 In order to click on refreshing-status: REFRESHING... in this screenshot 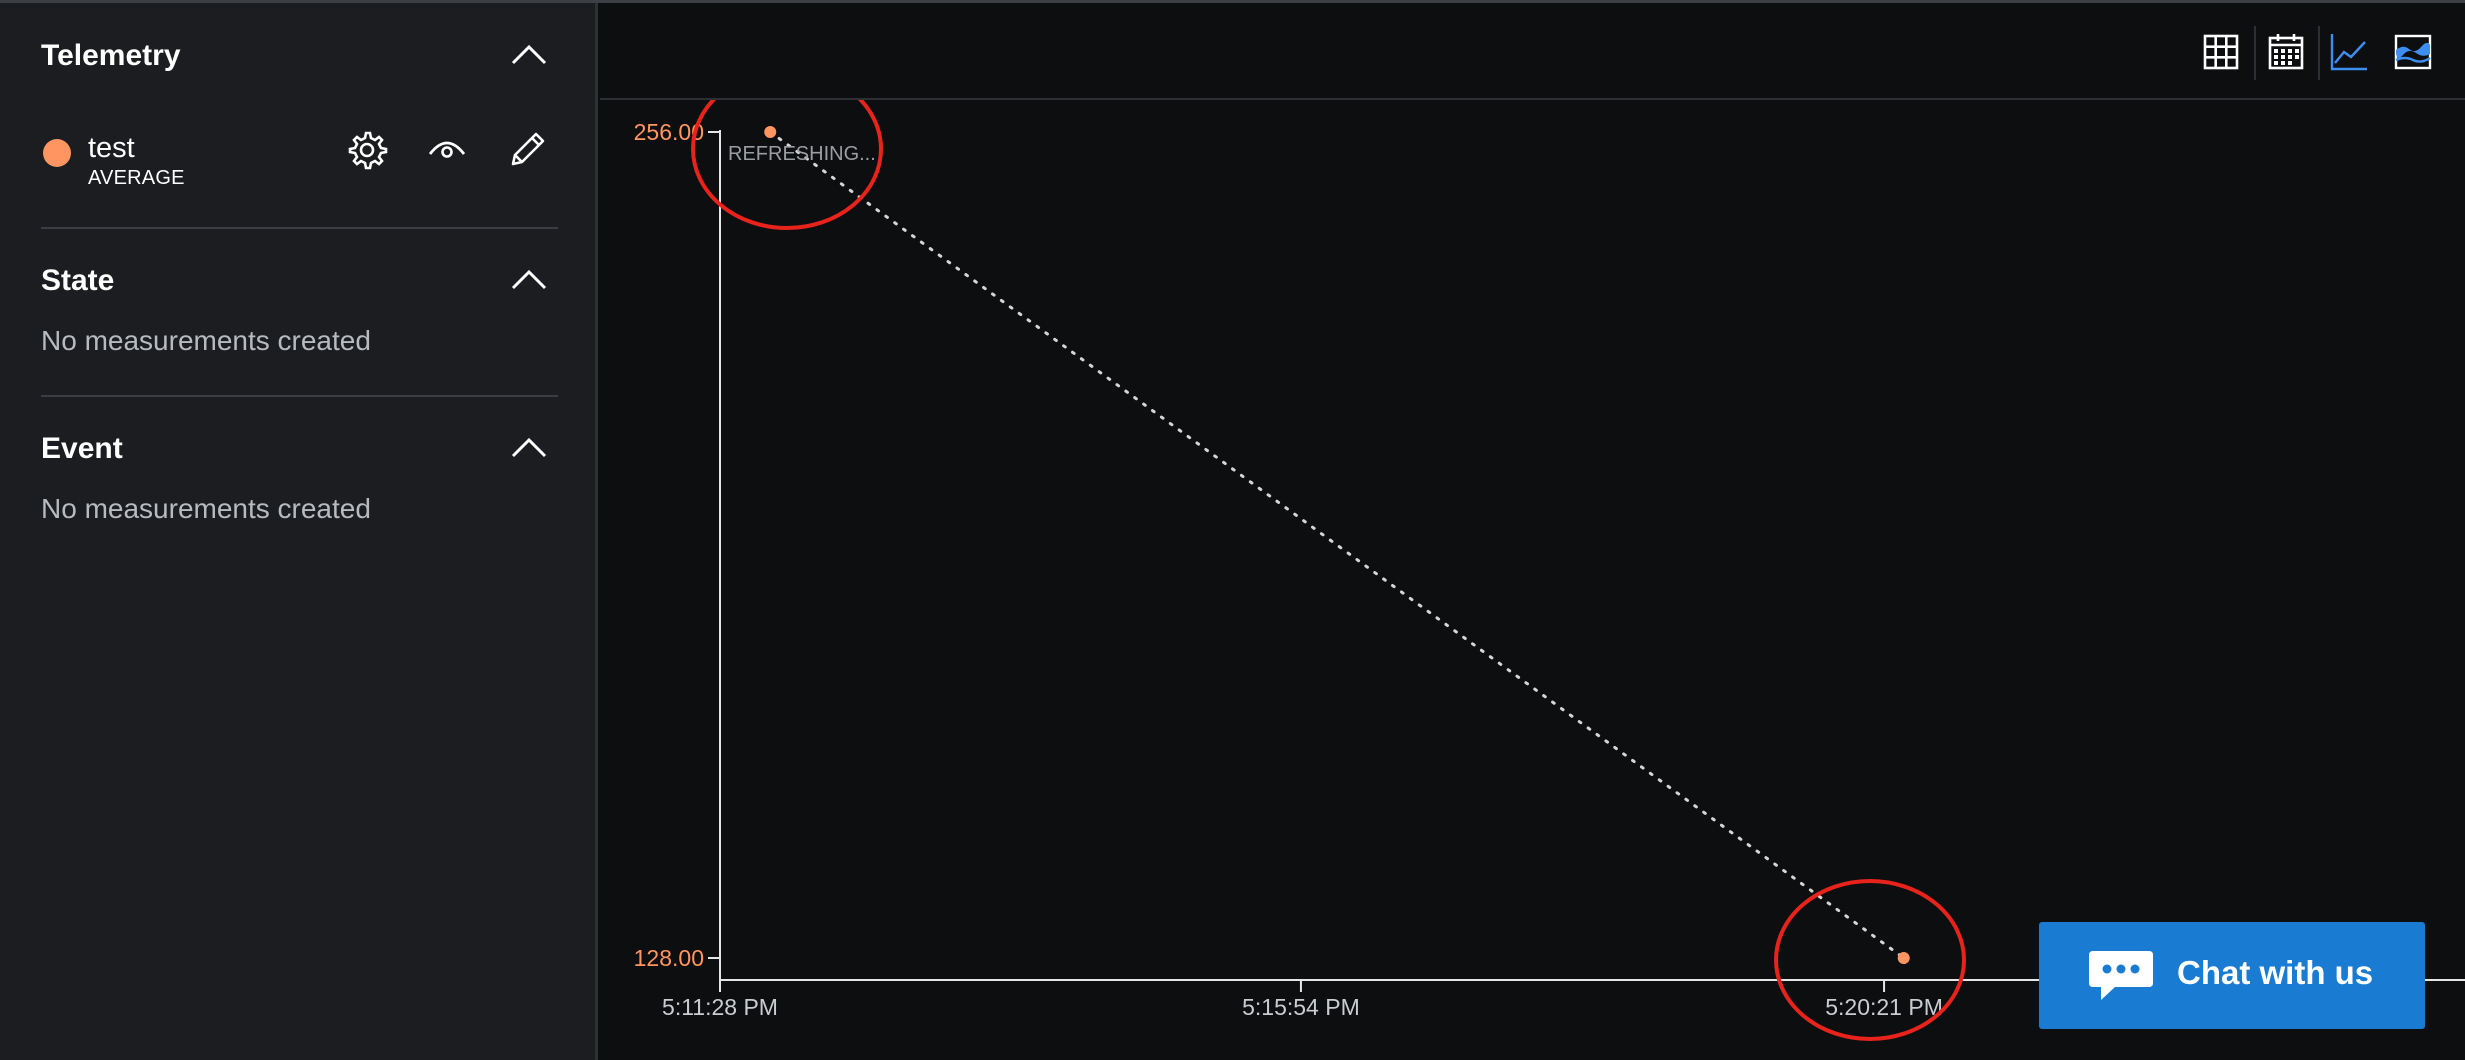, I will do `click(802, 154)`.